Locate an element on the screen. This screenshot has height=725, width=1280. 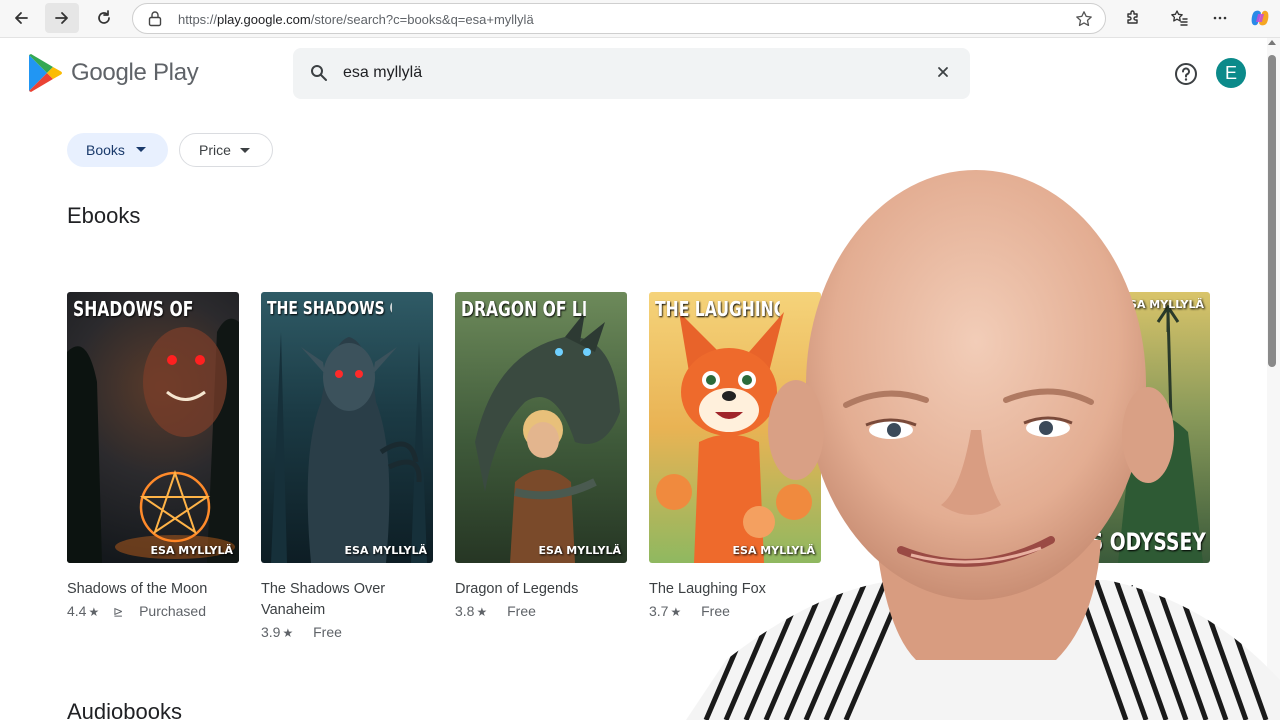
book-rating: 4.4 is located at coordinates (77, 611).